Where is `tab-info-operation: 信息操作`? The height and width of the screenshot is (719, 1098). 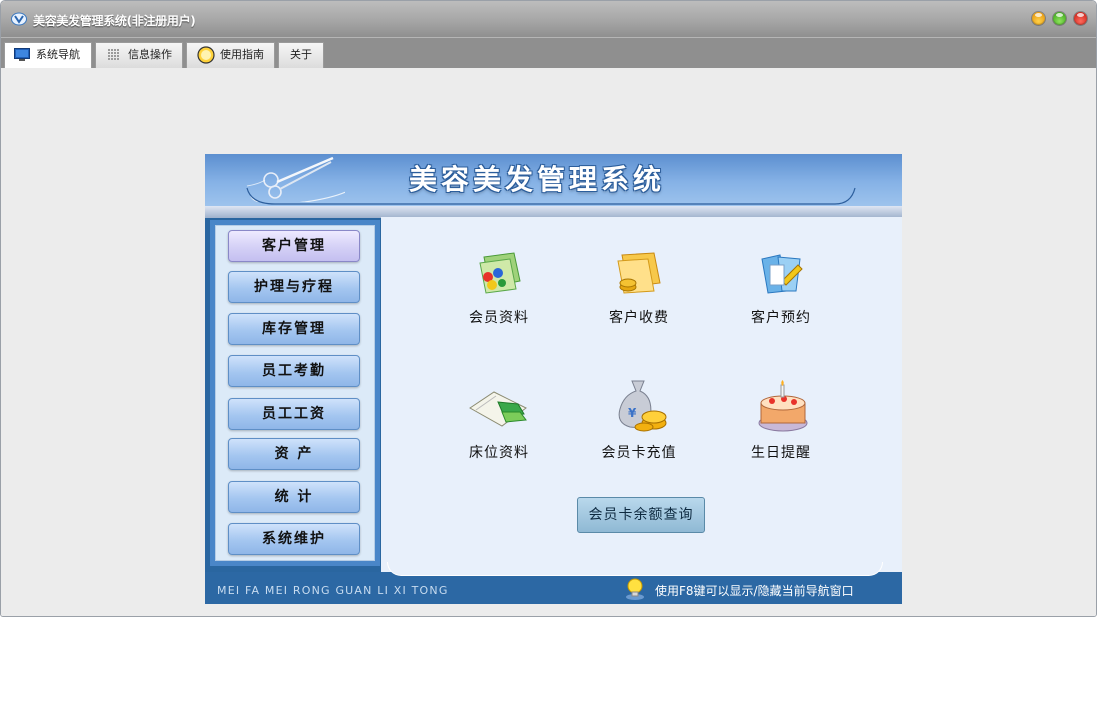 tab-info-operation: 信息操作 is located at coordinates (139, 55).